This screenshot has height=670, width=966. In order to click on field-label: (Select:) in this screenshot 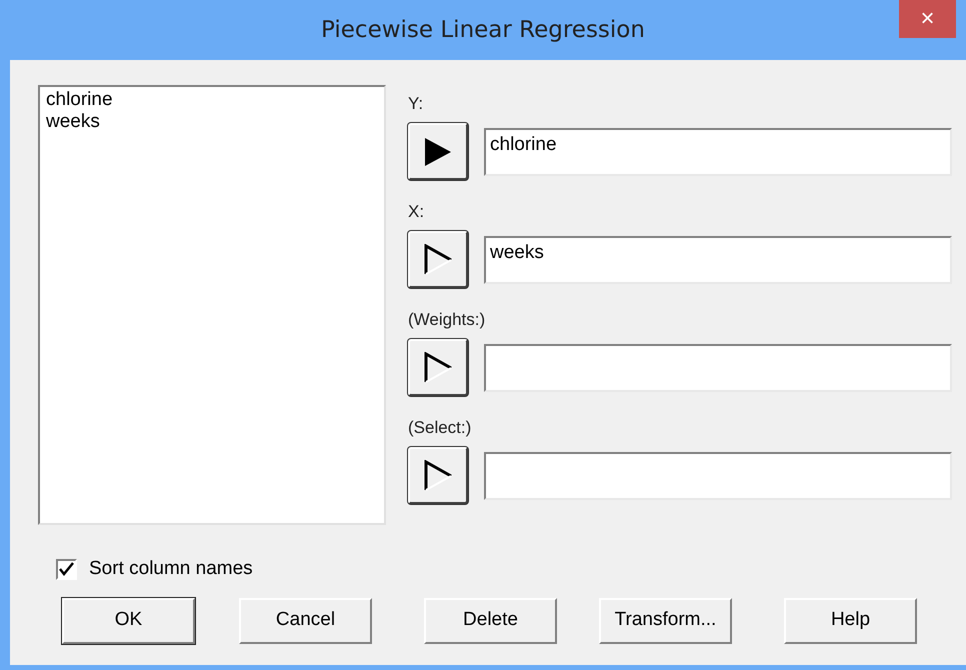, I will do `click(440, 428)`.